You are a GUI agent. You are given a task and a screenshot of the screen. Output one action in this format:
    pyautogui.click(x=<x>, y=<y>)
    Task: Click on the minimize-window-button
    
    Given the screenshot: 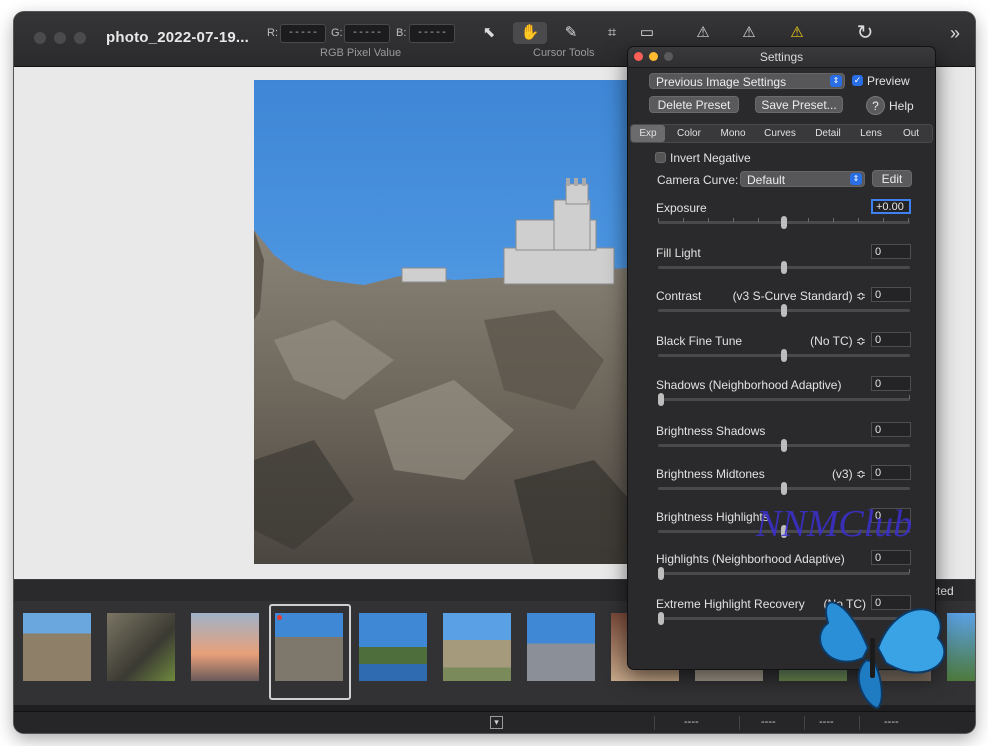 What is the action you would take?
    pyautogui.click(x=60, y=38)
    